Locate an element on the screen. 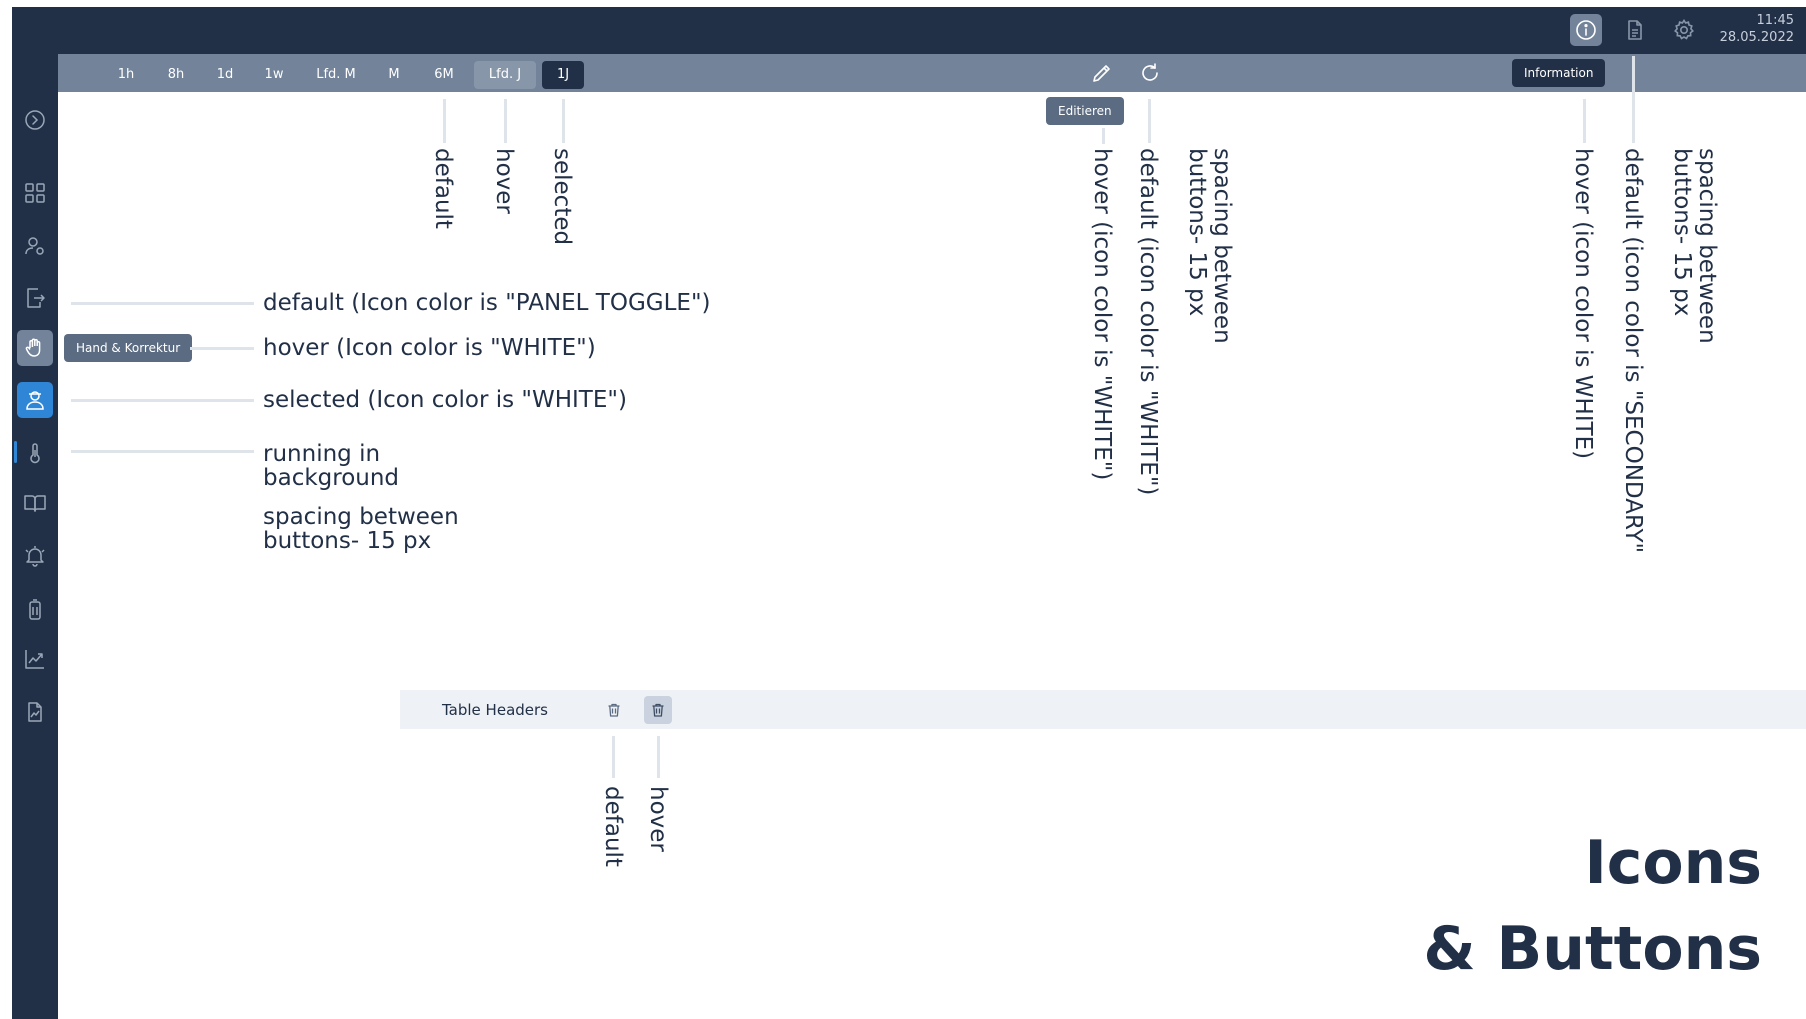 The image size is (1806, 1019). sidebar-item-report is located at coordinates (35, 712).